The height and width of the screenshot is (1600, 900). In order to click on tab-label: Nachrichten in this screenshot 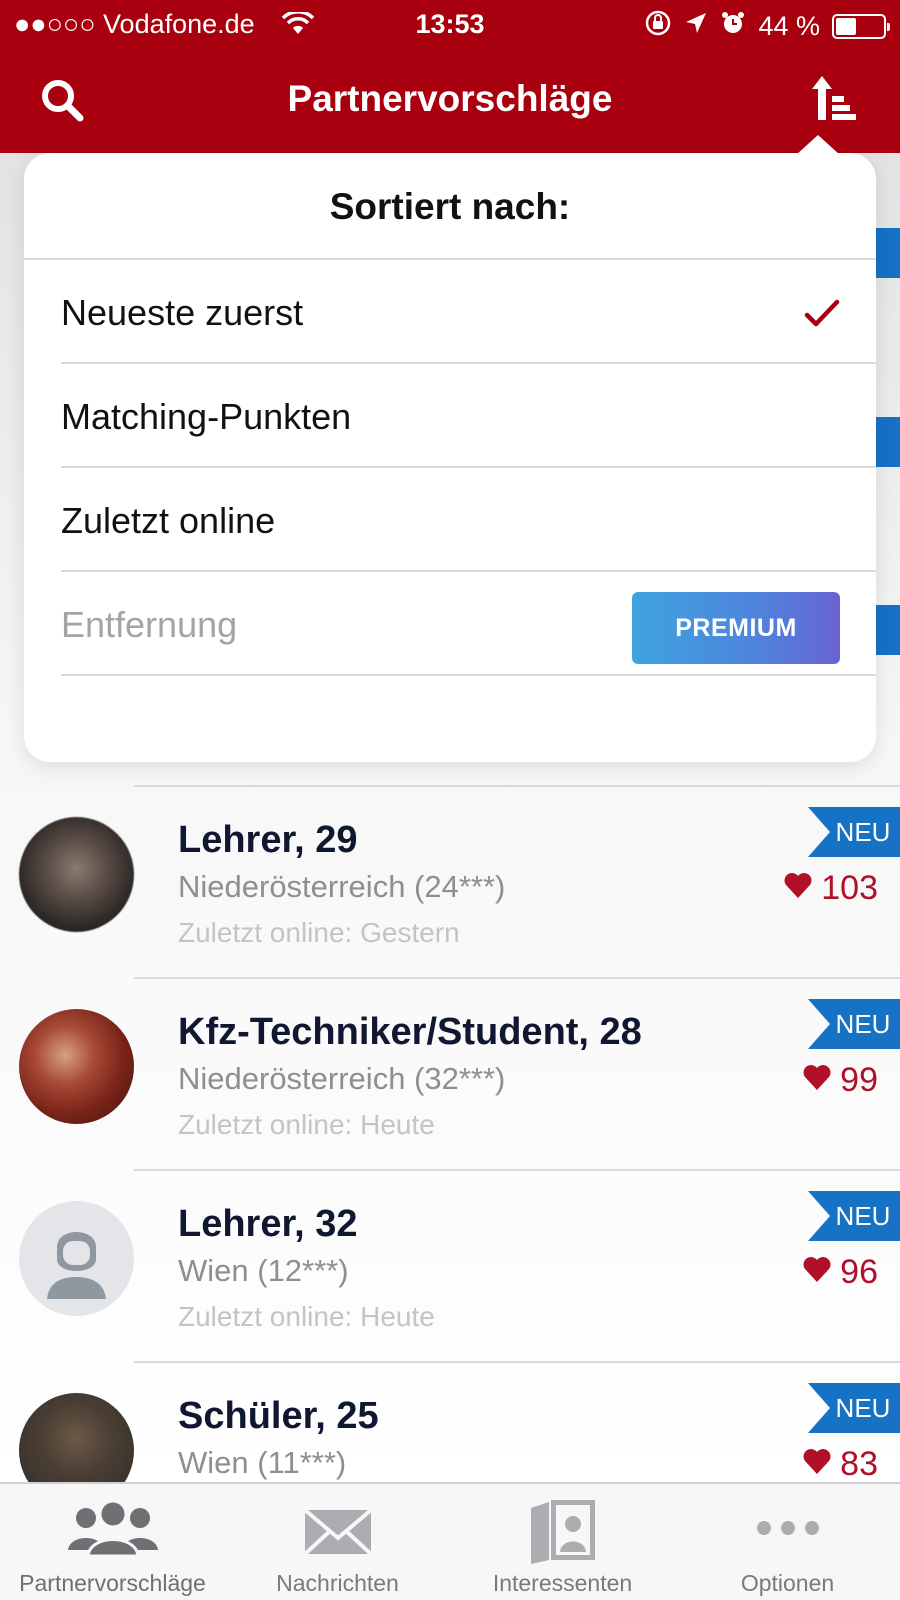, I will do `click(337, 1583)`.